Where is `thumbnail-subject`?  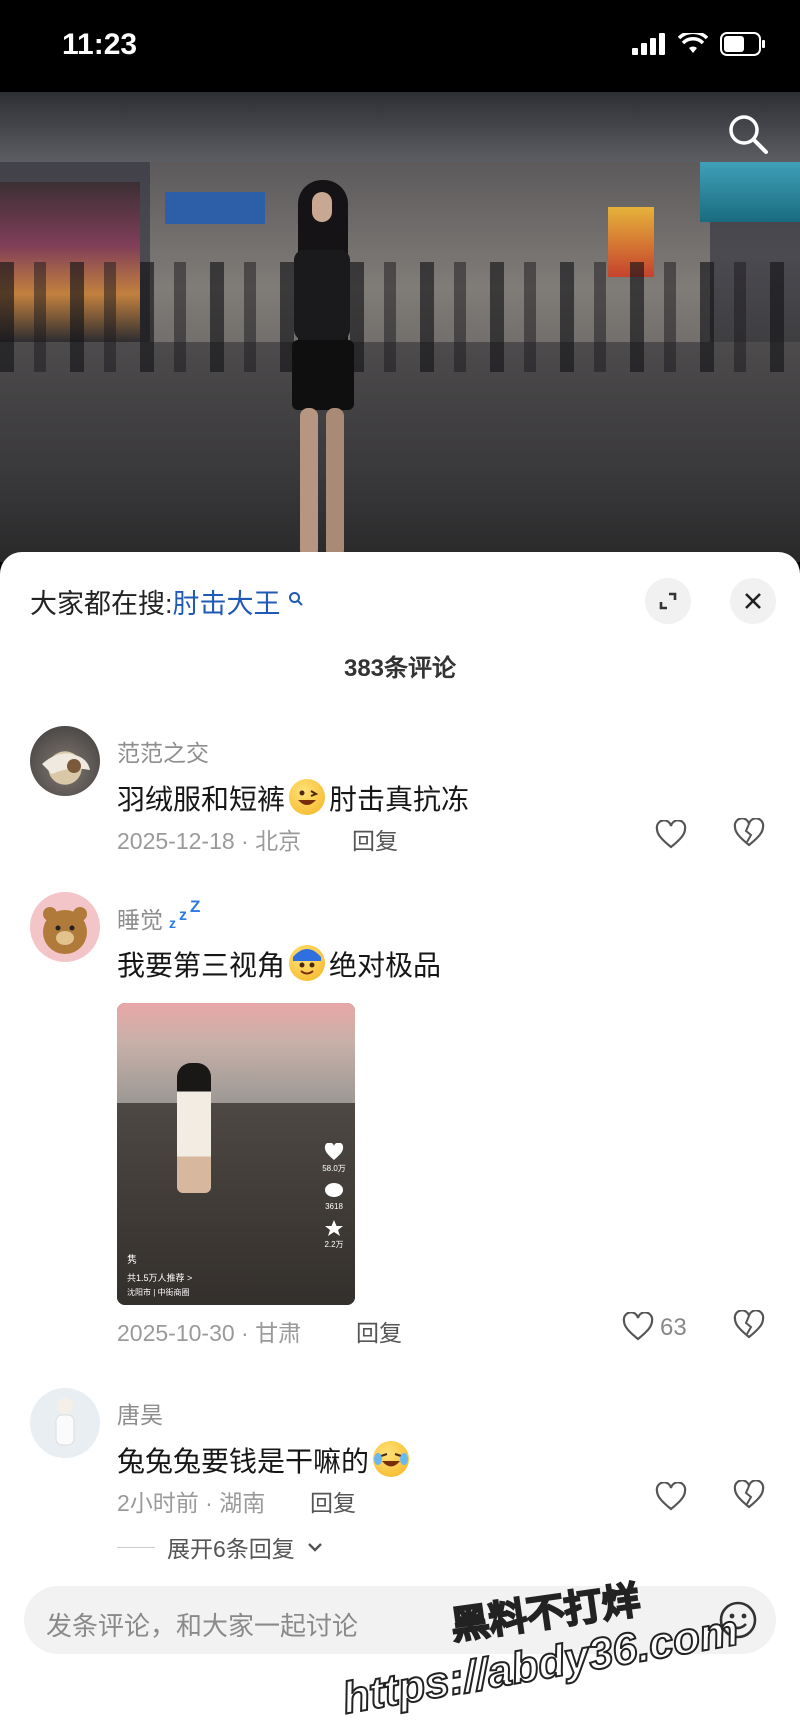
thumbnail-subject is located at coordinates (194, 1128).